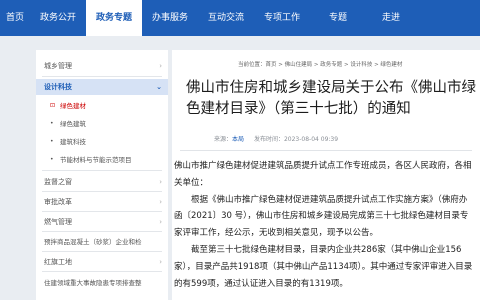 Image resolution: width=480 pixels, height=300 pixels. I want to click on article-salutation: 佛山市推广绿色建材促进建筑品质提升试点工作专班成员，各区人民政府，各相关单位：, so click(323, 174).